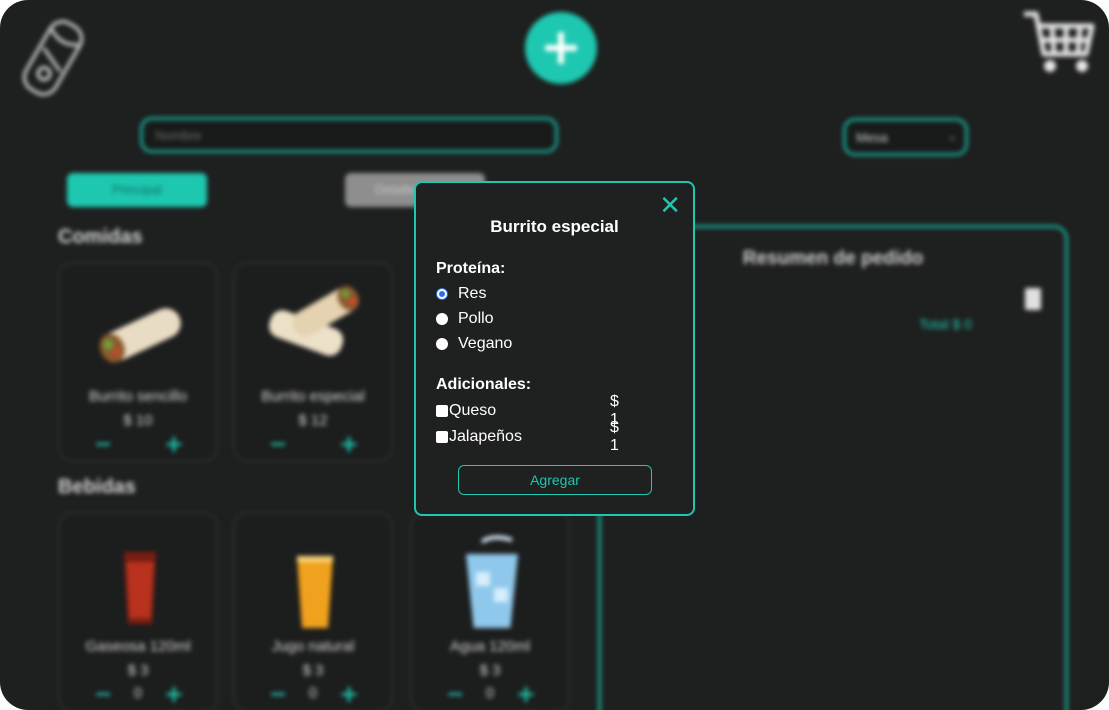  What do you see at coordinates (534, 410) in the screenshot?
I see `extra-option-queso: Queso $ 1` at bounding box center [534, 410].